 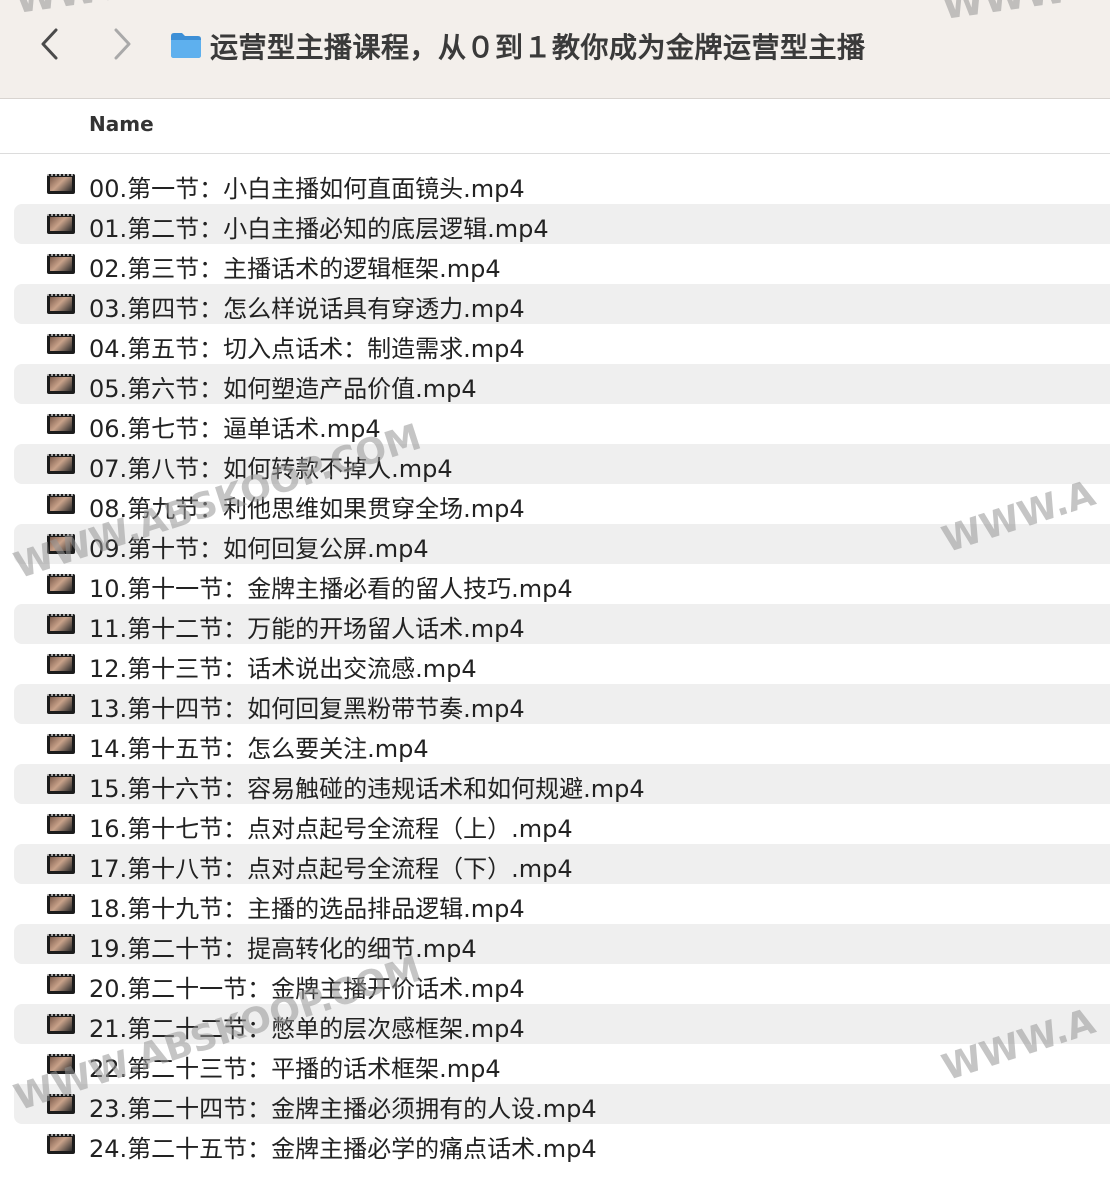 I want to click on folder-icon, so click(x=186, y=45).